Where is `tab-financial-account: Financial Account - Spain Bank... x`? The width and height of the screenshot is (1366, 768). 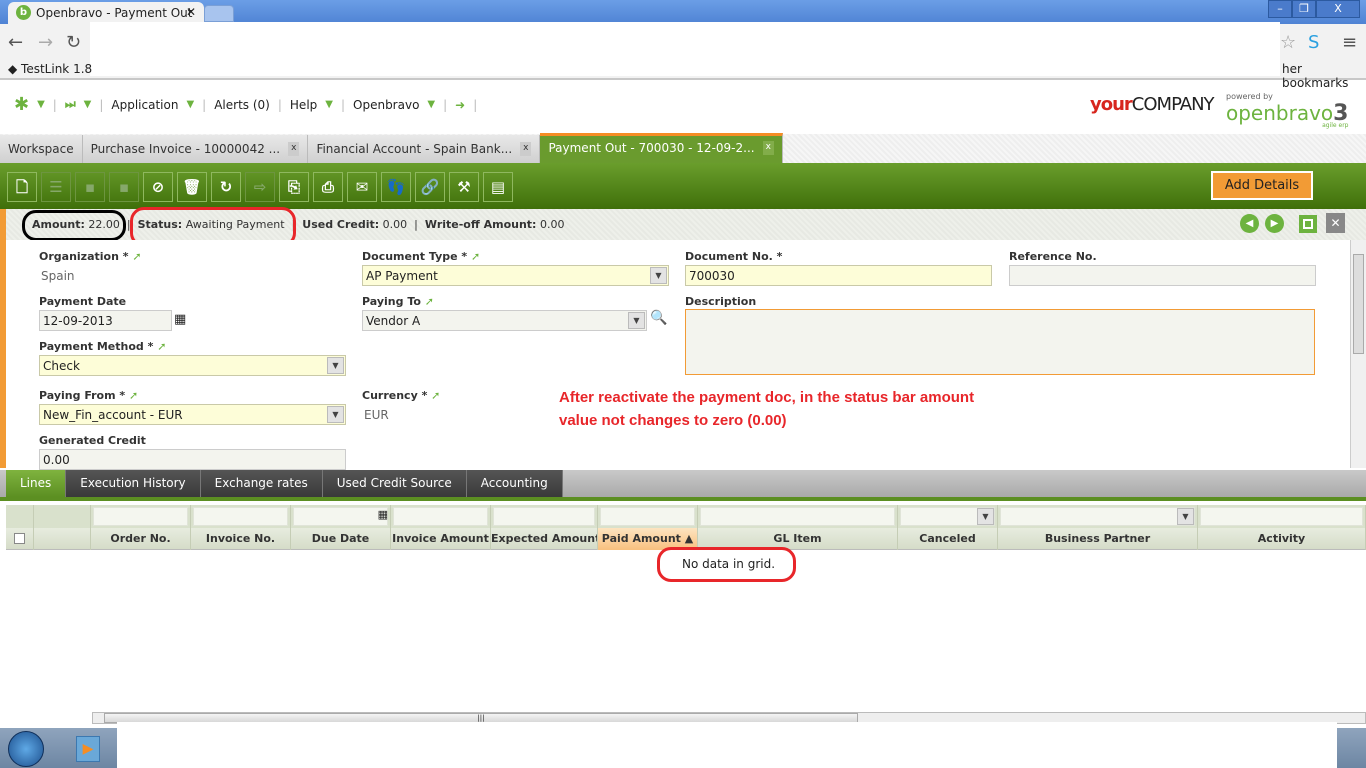 tab-financial-account: Financial Account - Spain Bank... x is located at coordinates (424, 149).